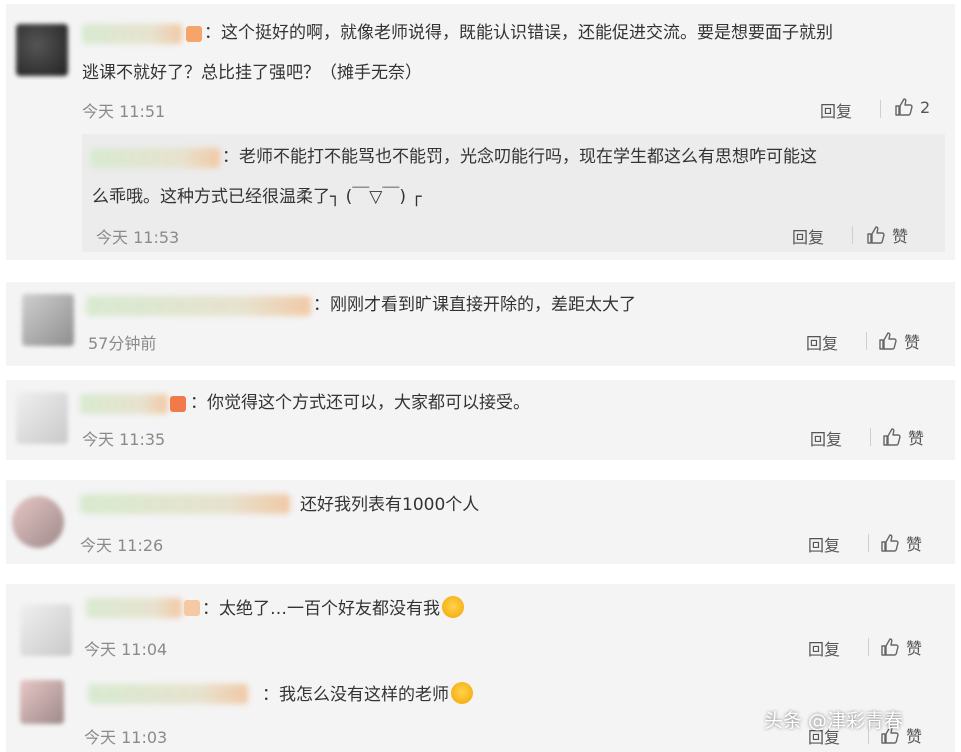 This screenshot has height=752, width=961. I want to click on reply-text: ：老师不能打不能骂也不能罚，光念叨能行吗，现在学生都这么有思想咋可能这, so click(519, 157).